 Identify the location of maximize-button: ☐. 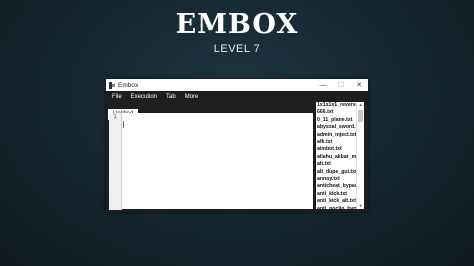
(341, 85).